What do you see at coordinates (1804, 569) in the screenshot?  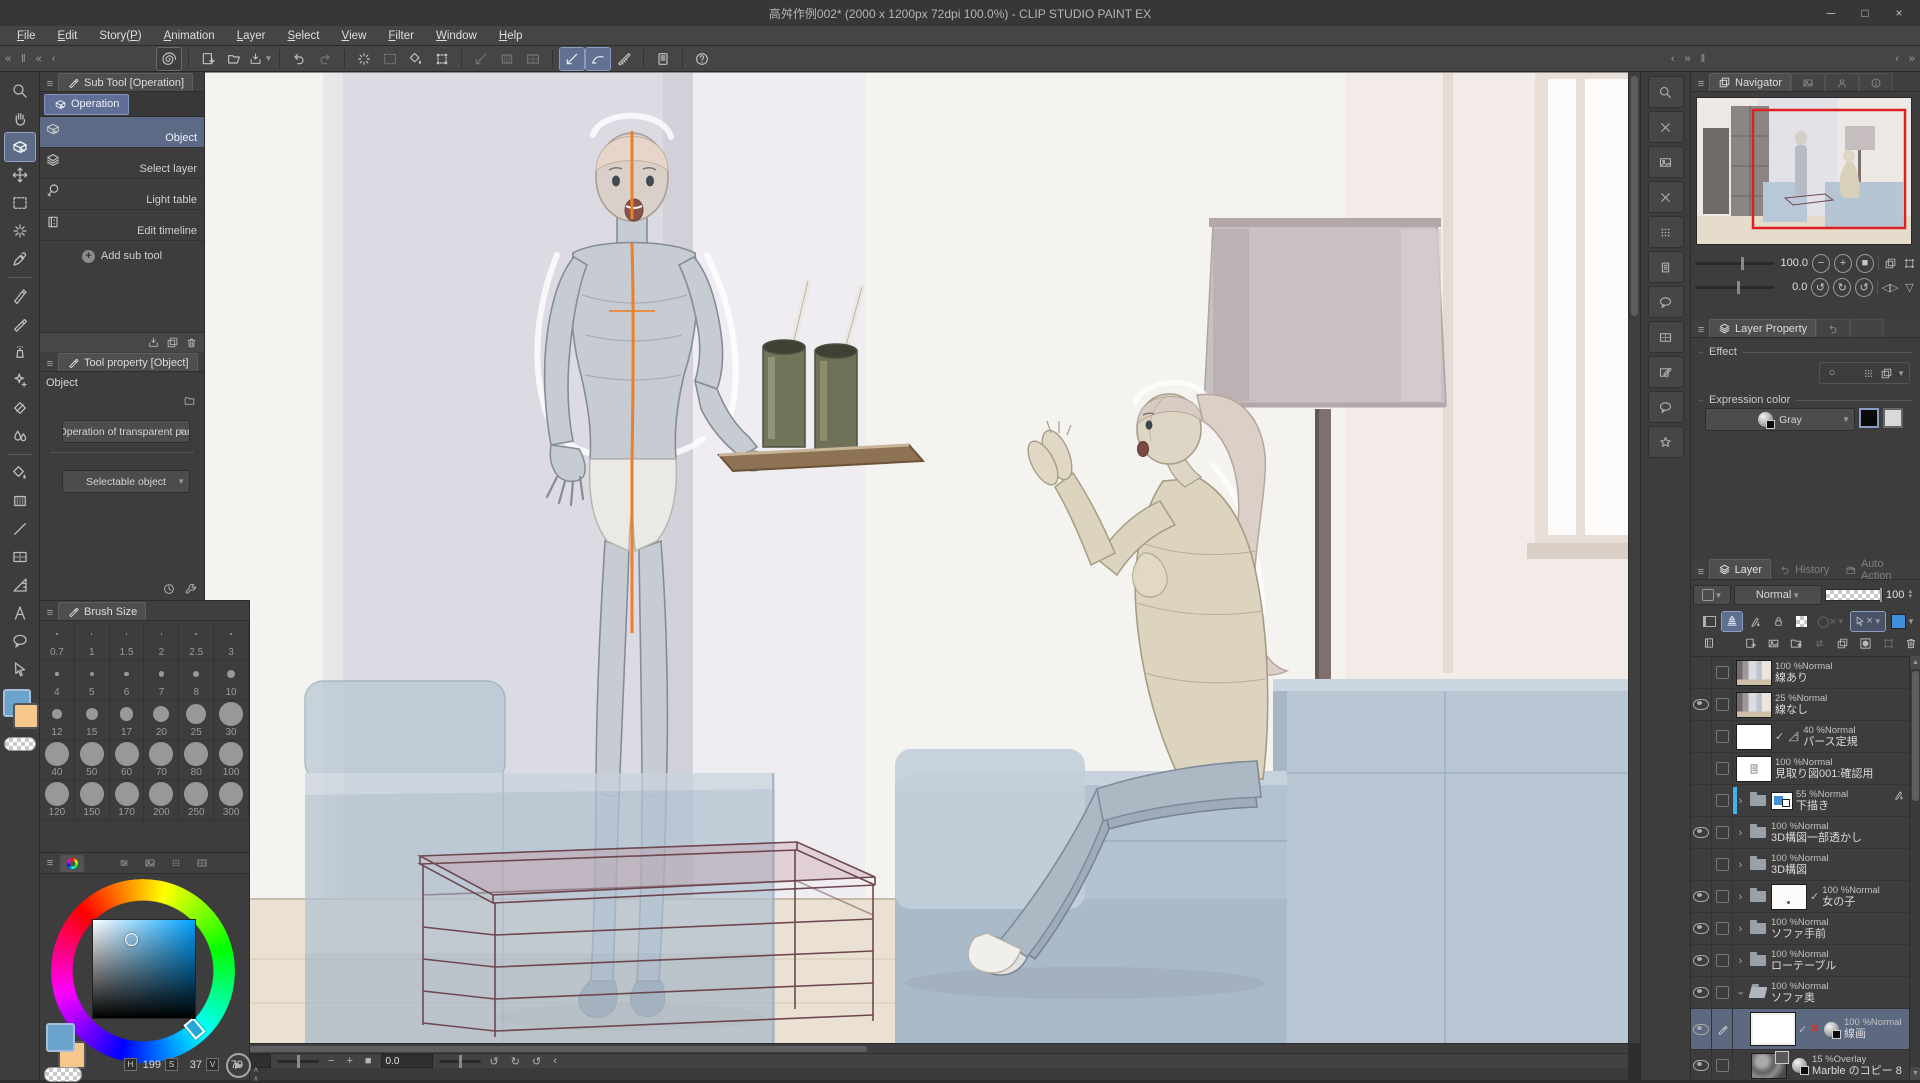 I see `tab-history: History` at bounding box center [1804, 569].